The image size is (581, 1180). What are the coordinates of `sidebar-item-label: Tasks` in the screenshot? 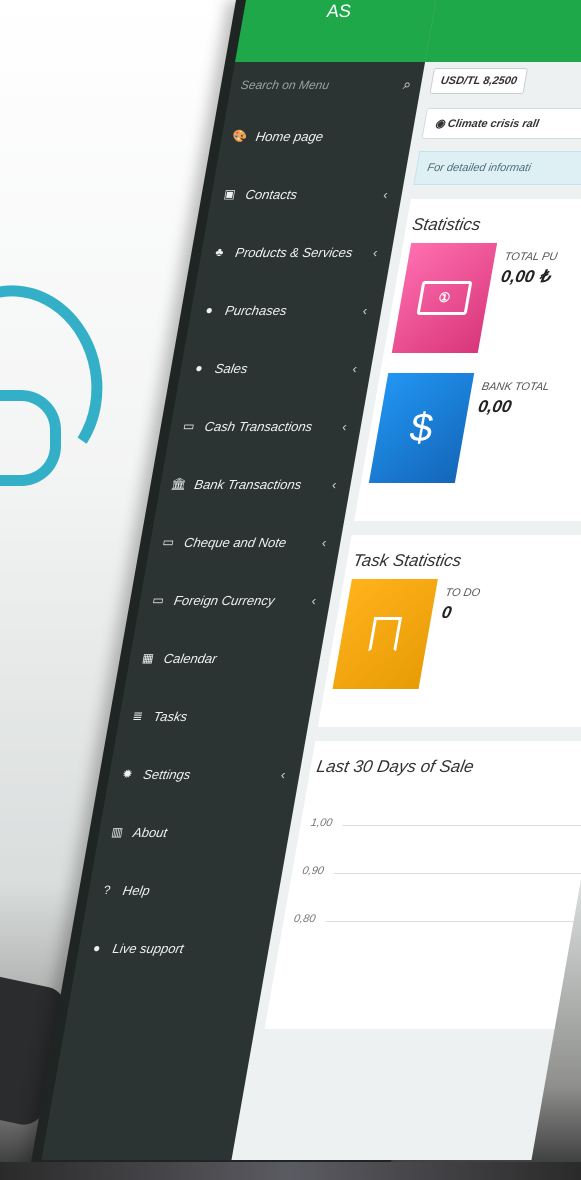 It's located at (170, 716).